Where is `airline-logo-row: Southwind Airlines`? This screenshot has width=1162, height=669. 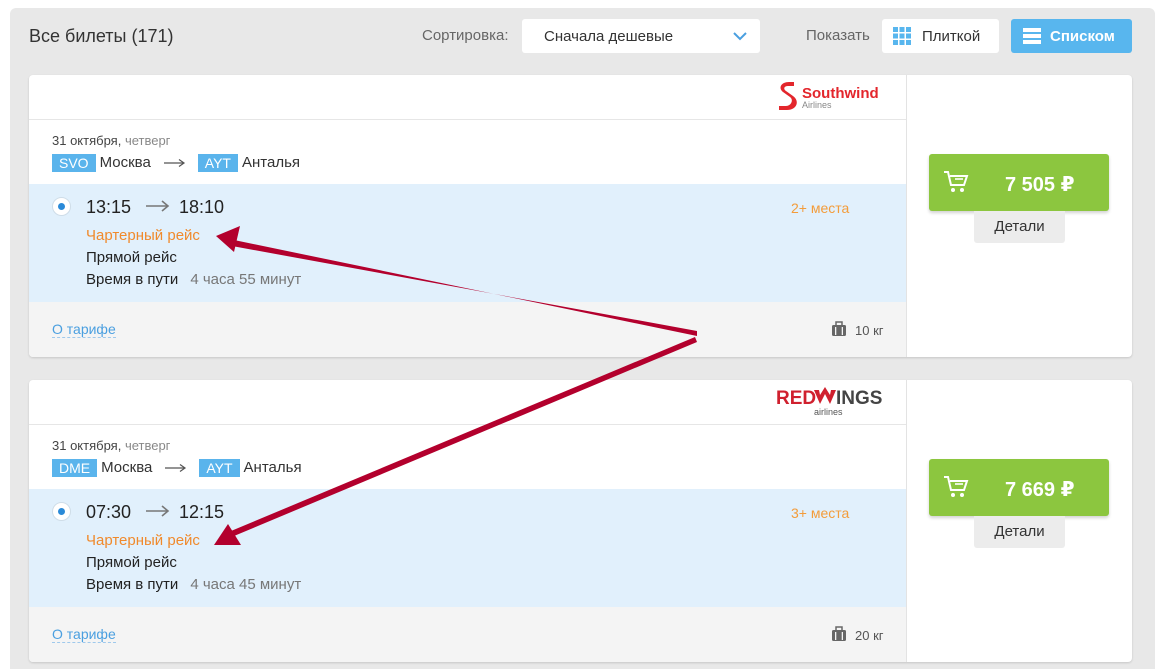 airline-logo-row: Southwind Airlines is located at coordinates (467, 97).